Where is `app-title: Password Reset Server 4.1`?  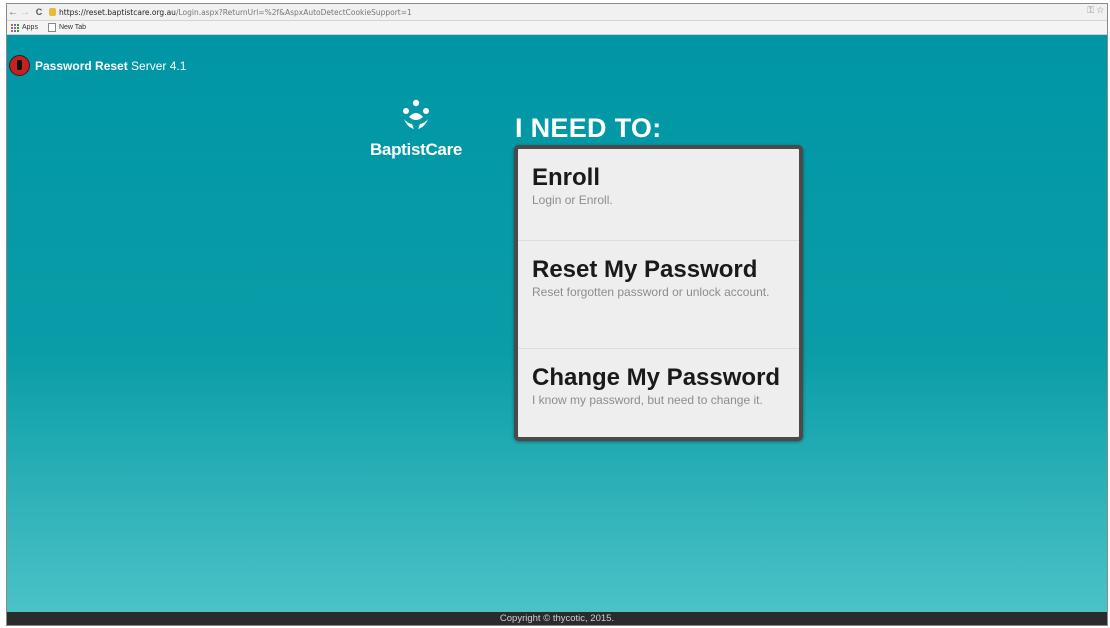
app-title: Password Reset Server 4.1 is located at coordinates (111, 65).